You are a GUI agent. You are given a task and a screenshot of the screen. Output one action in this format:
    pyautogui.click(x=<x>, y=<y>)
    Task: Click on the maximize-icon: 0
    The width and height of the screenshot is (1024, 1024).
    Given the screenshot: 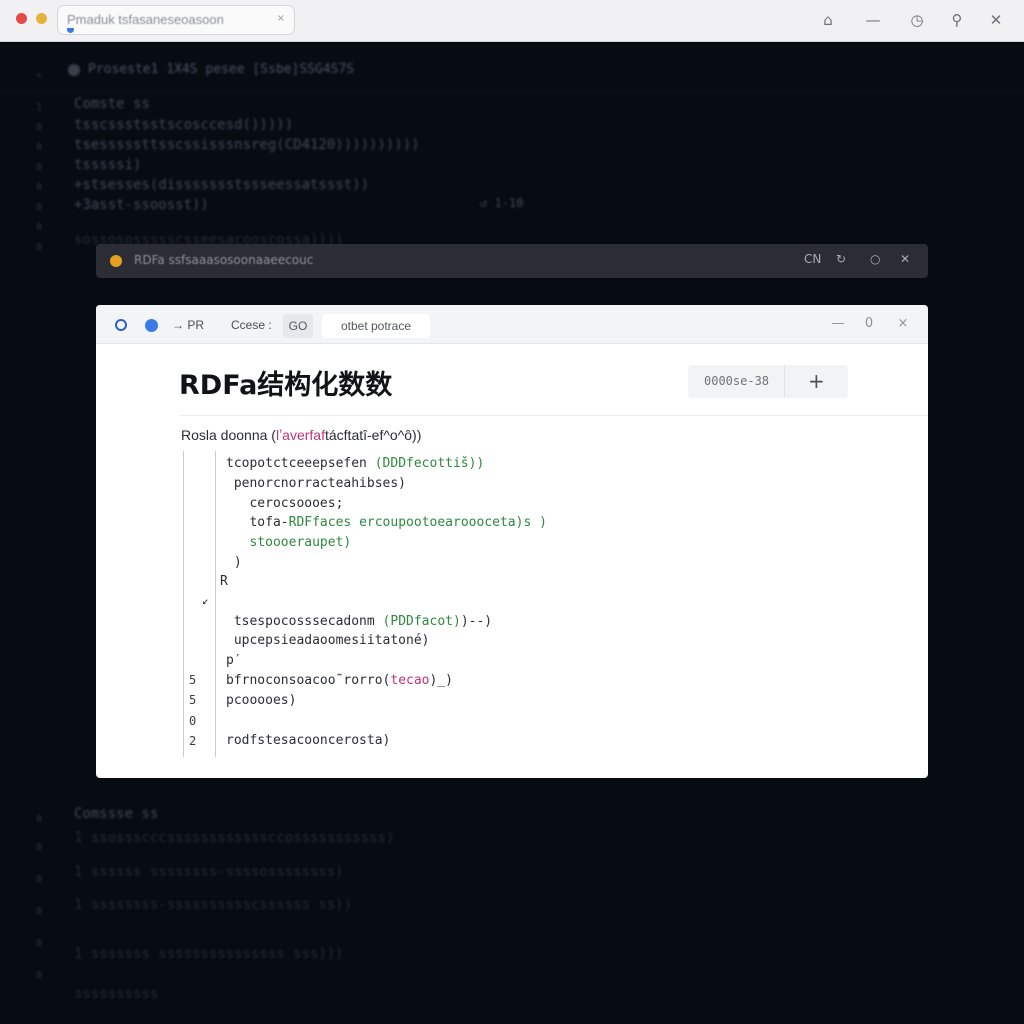 What is the action you would take?
    pyautogui.click(x=869, y=323)
    